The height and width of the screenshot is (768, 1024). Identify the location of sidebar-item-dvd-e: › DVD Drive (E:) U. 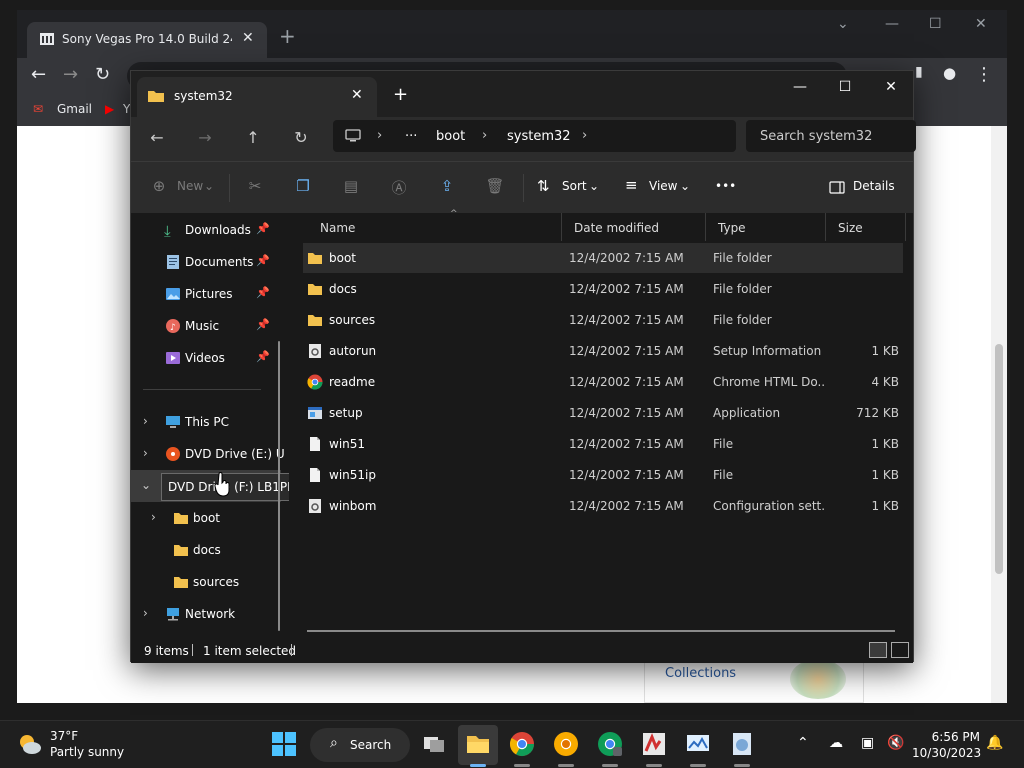
(208, 454).